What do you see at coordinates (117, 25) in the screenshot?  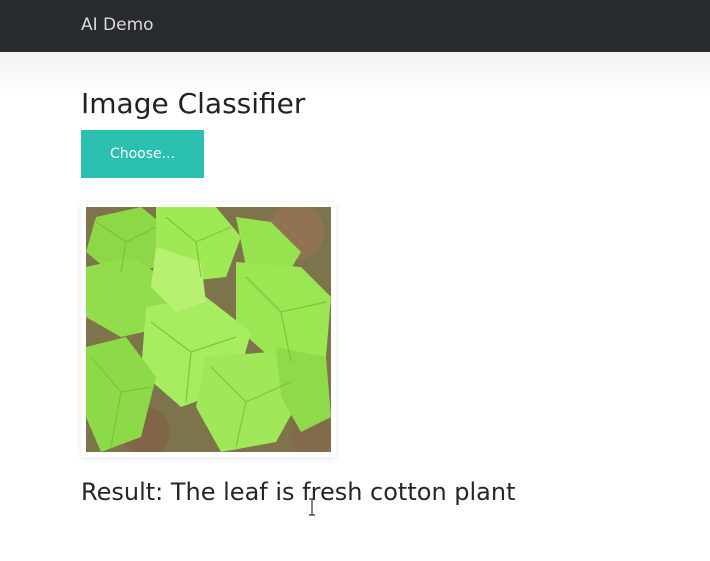 I see `brand-link: AI Demo` at bounding box center [117, 25].